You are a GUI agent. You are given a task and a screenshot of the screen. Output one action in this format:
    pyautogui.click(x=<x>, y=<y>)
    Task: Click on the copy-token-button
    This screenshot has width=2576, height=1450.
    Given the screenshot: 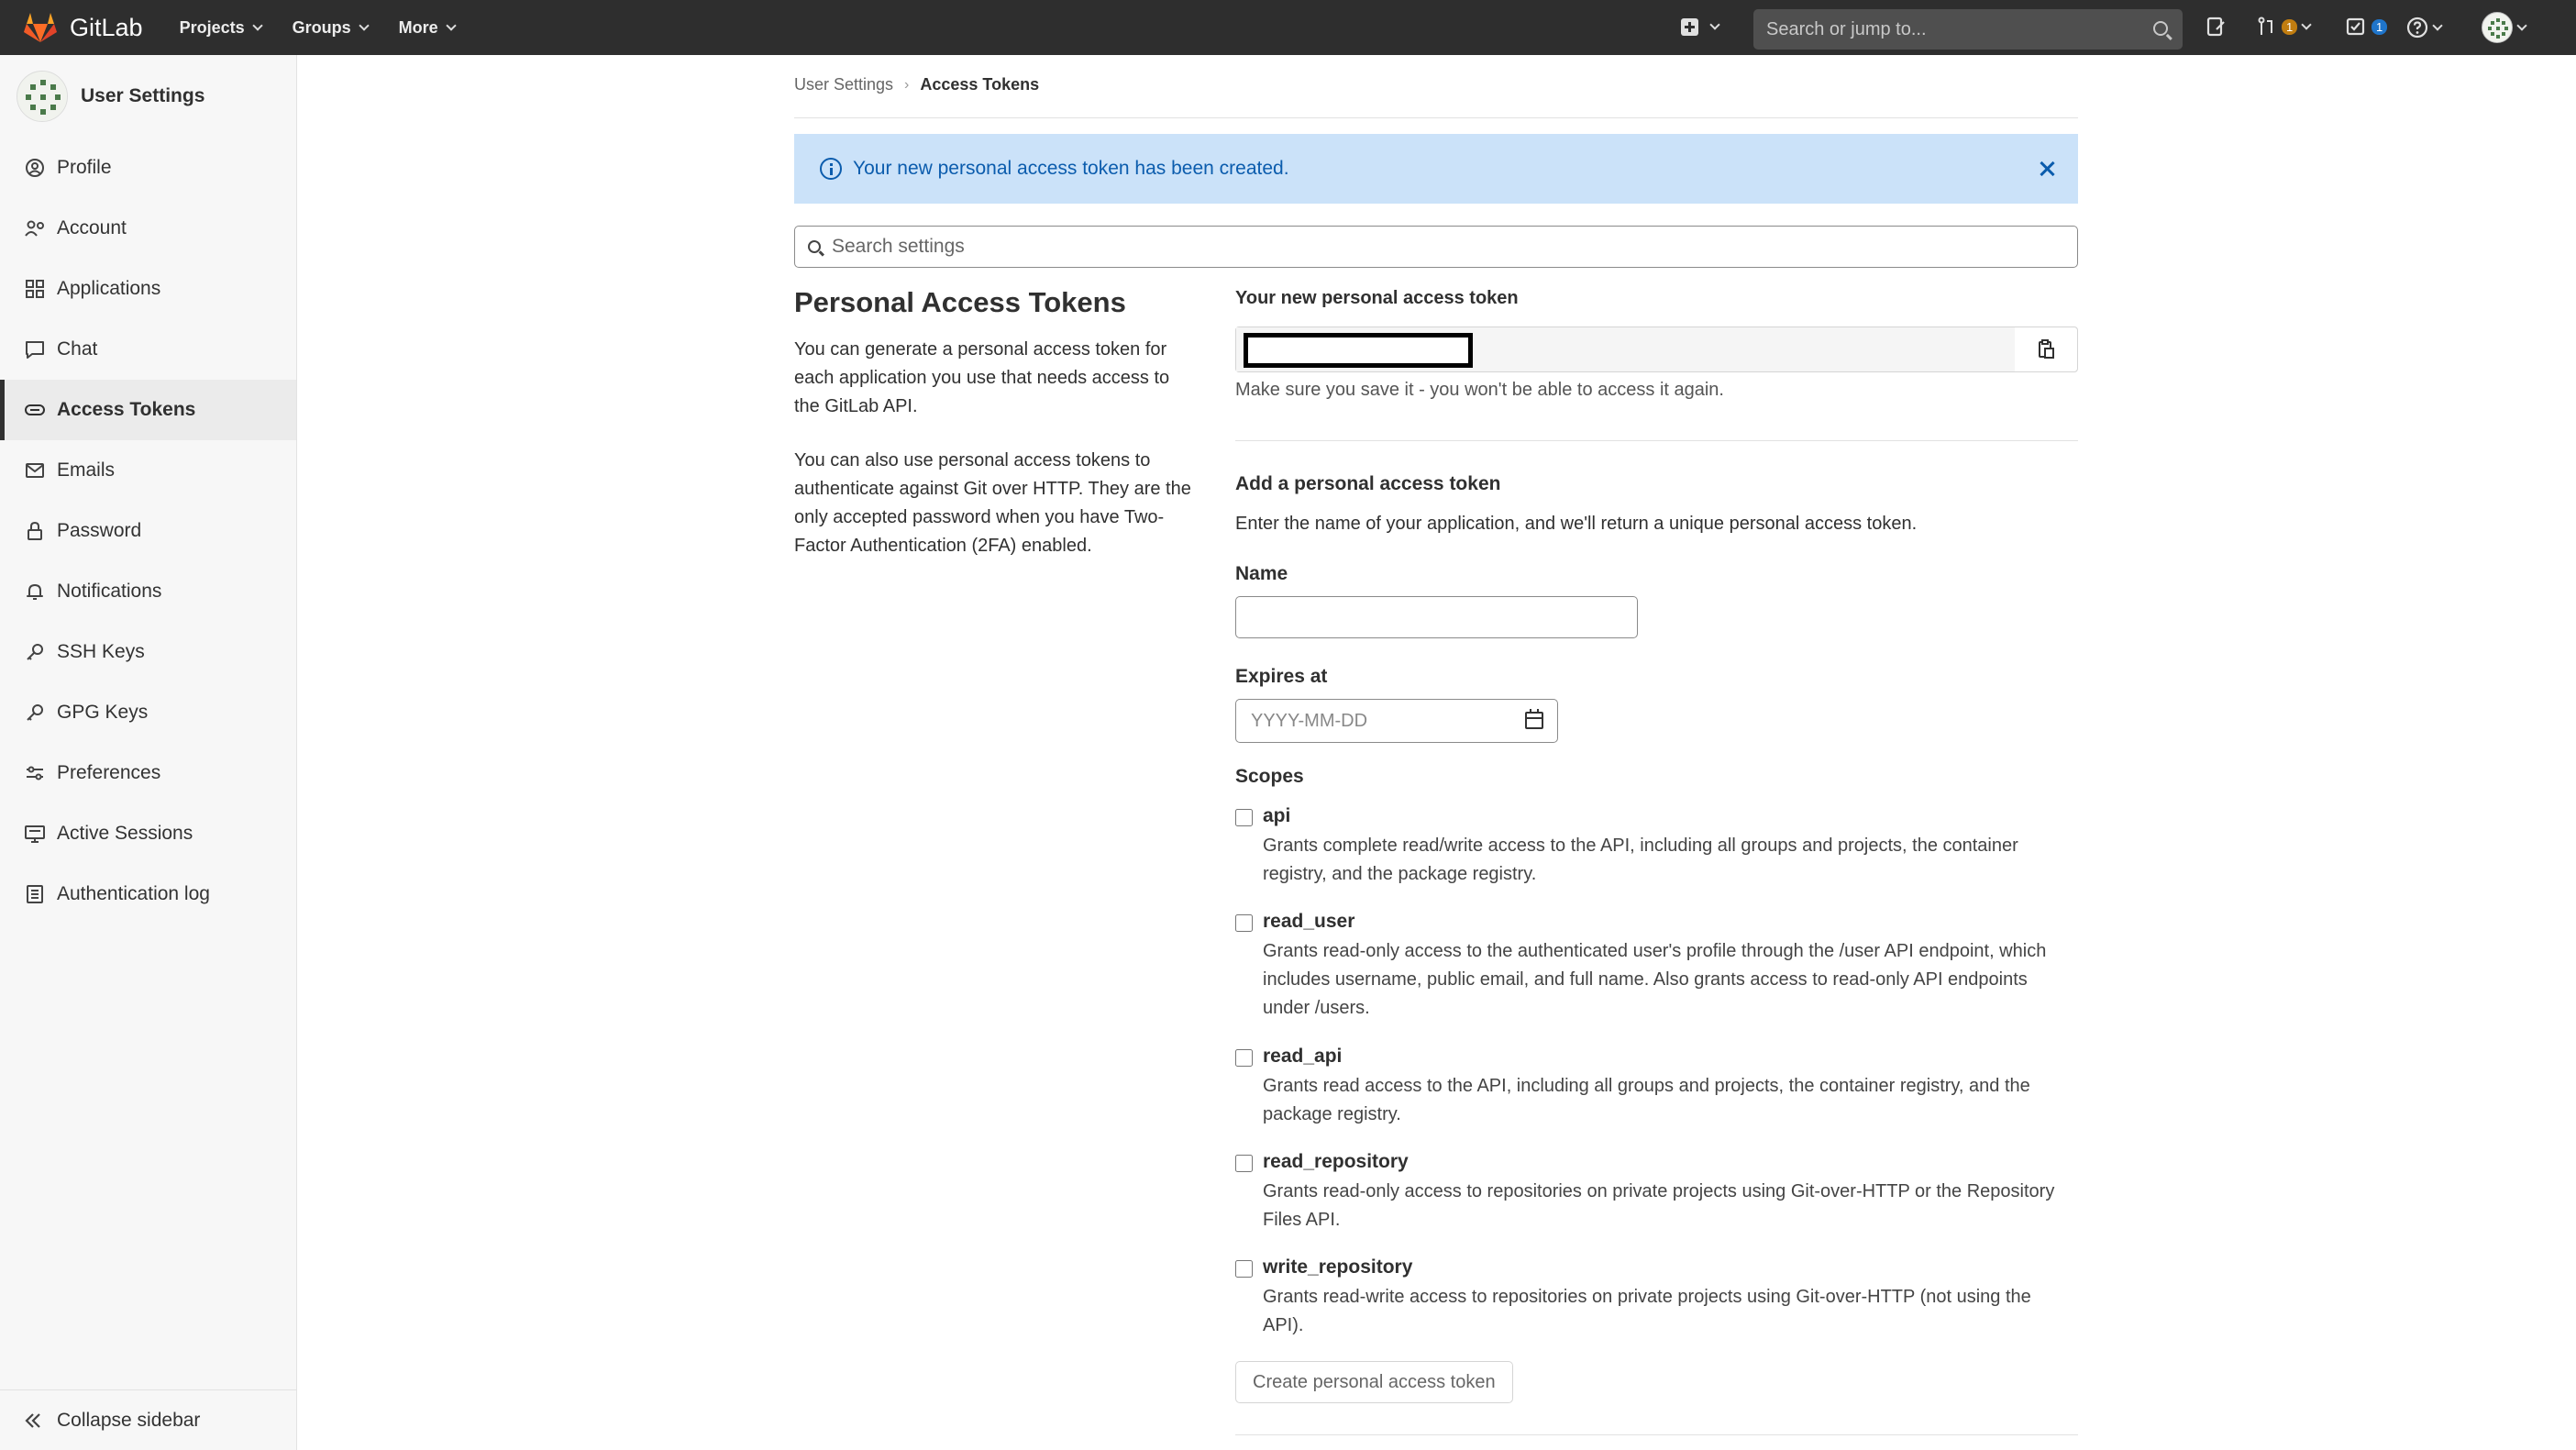 What is the action you would take?
    pyautogui.click(x=2046, y=349)
    